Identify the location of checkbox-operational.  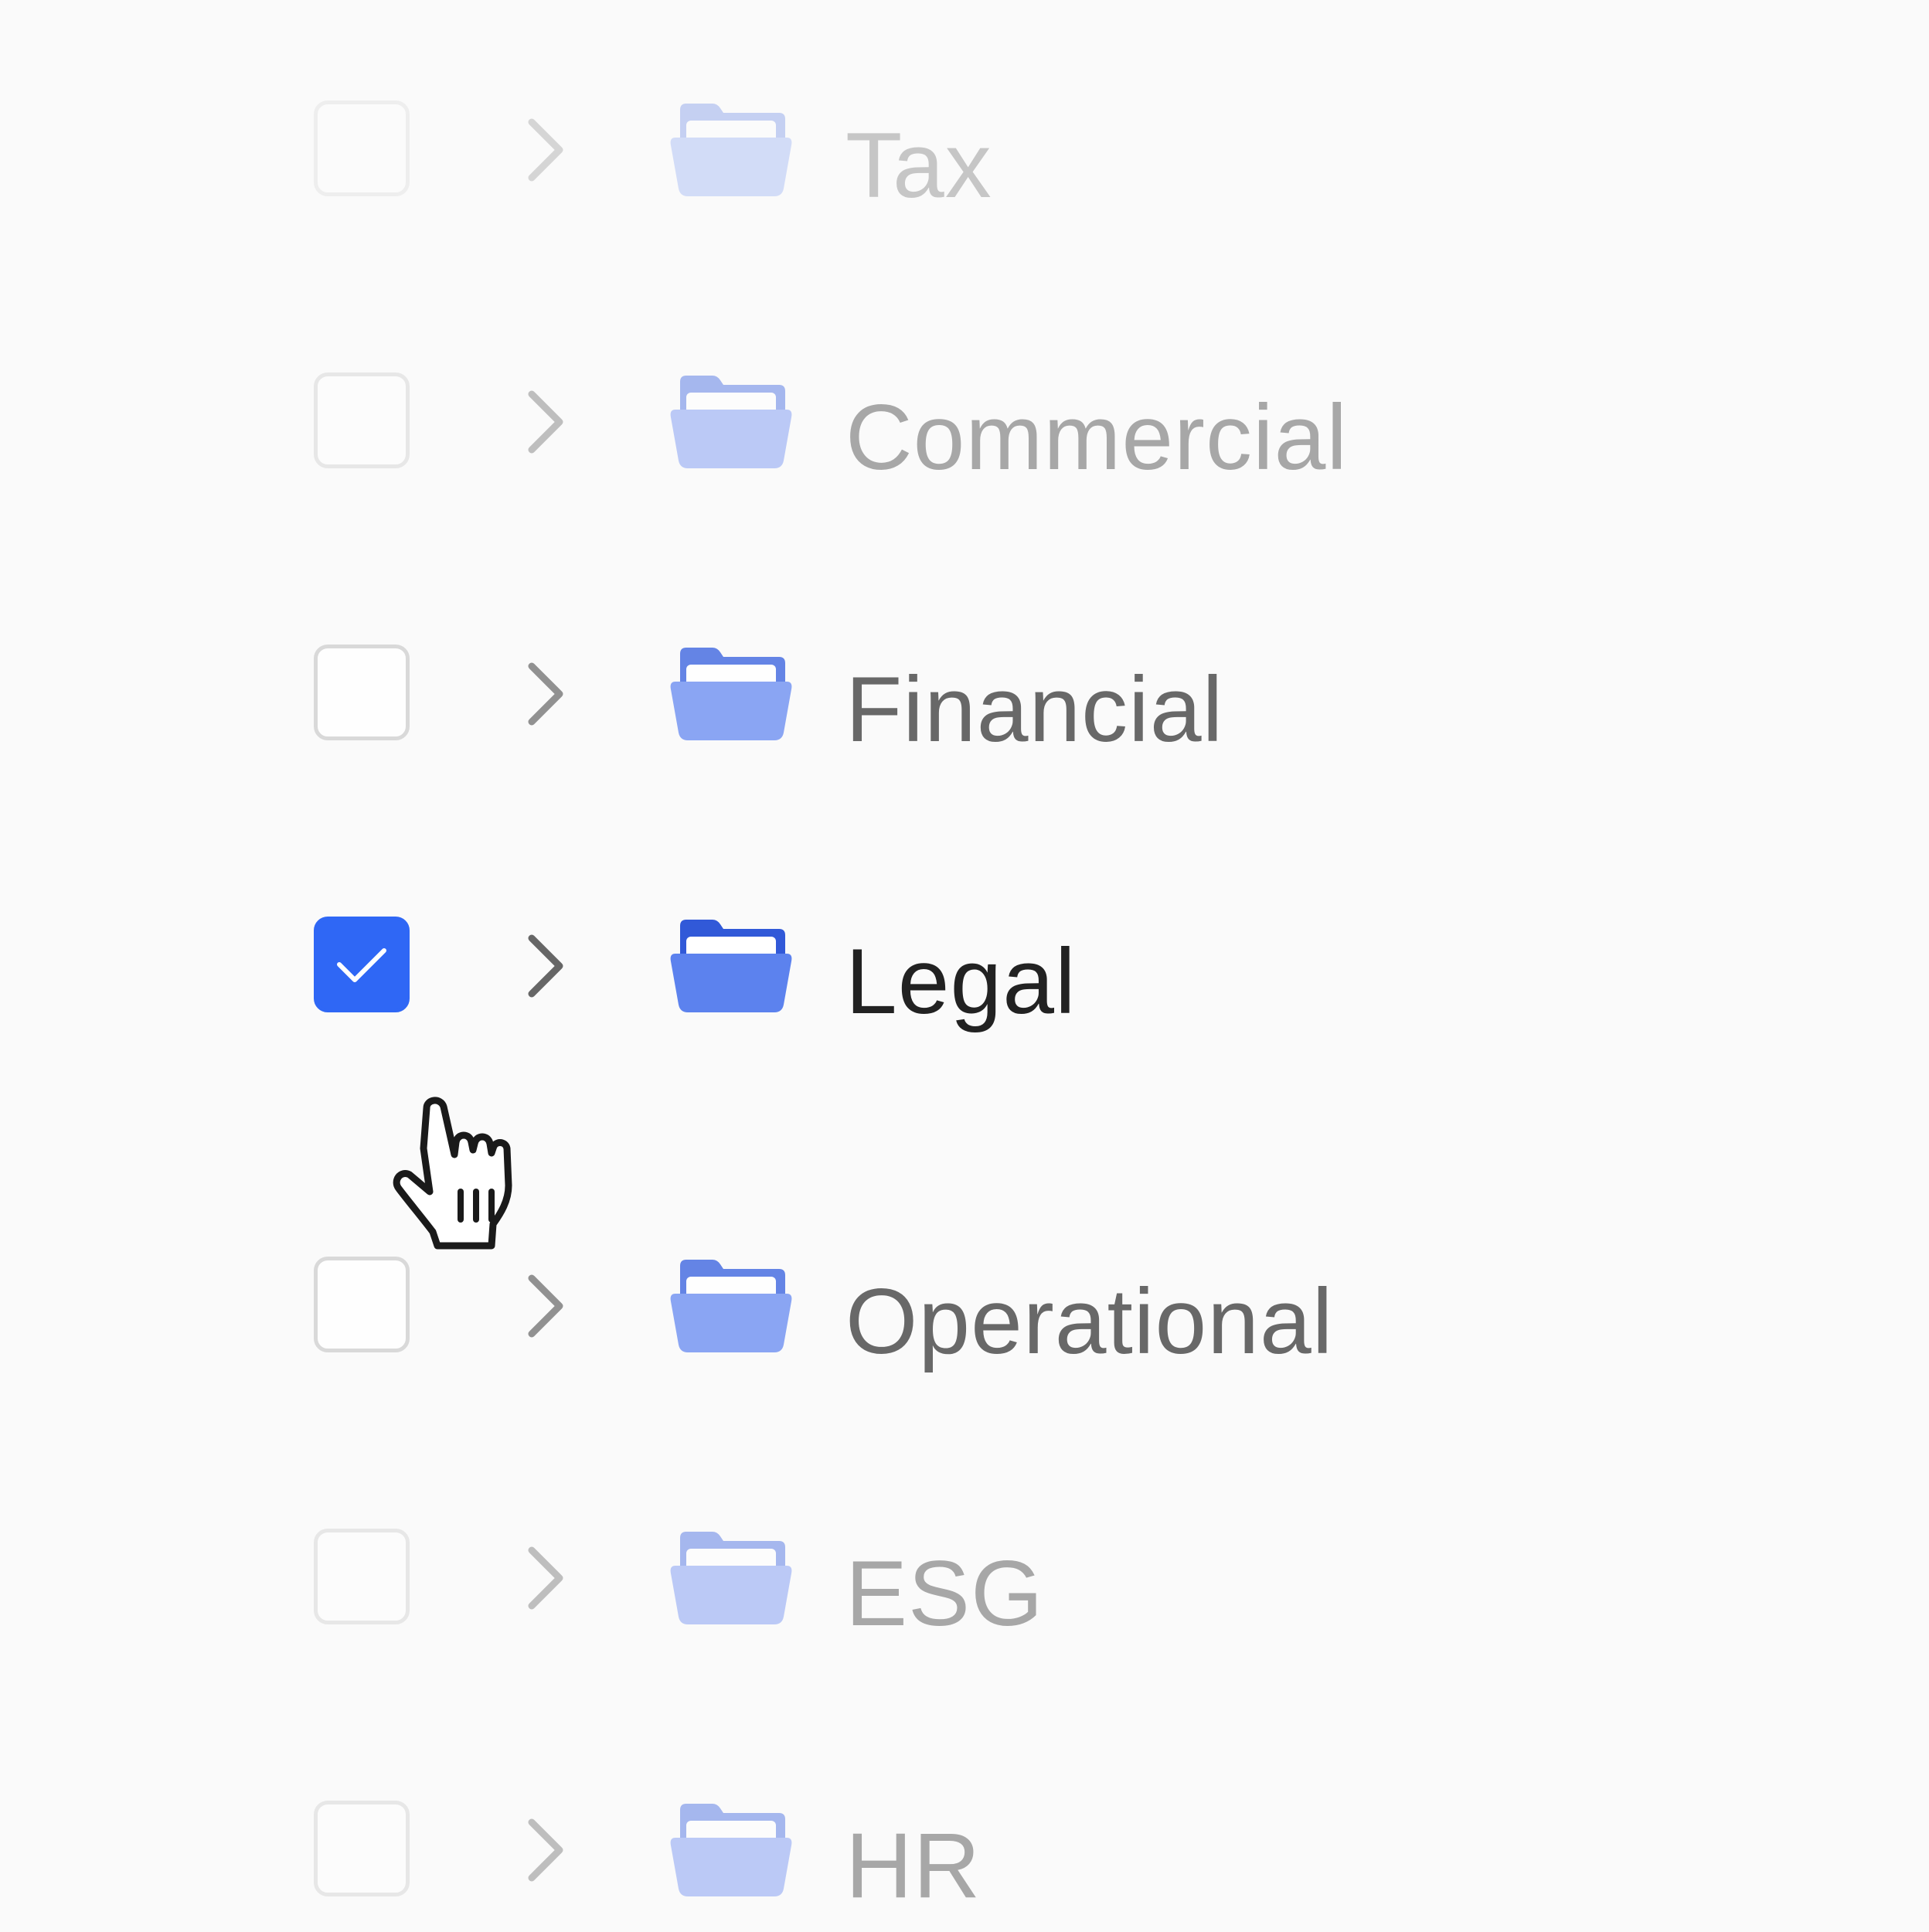
(362, 1305).